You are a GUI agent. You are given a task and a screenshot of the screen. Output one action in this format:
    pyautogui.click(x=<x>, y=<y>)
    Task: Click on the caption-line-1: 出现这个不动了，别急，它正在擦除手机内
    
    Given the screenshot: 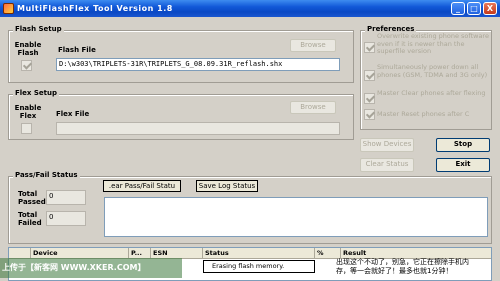 What is the action you would take?
    pyautogui.click(x=402, y=262)
    